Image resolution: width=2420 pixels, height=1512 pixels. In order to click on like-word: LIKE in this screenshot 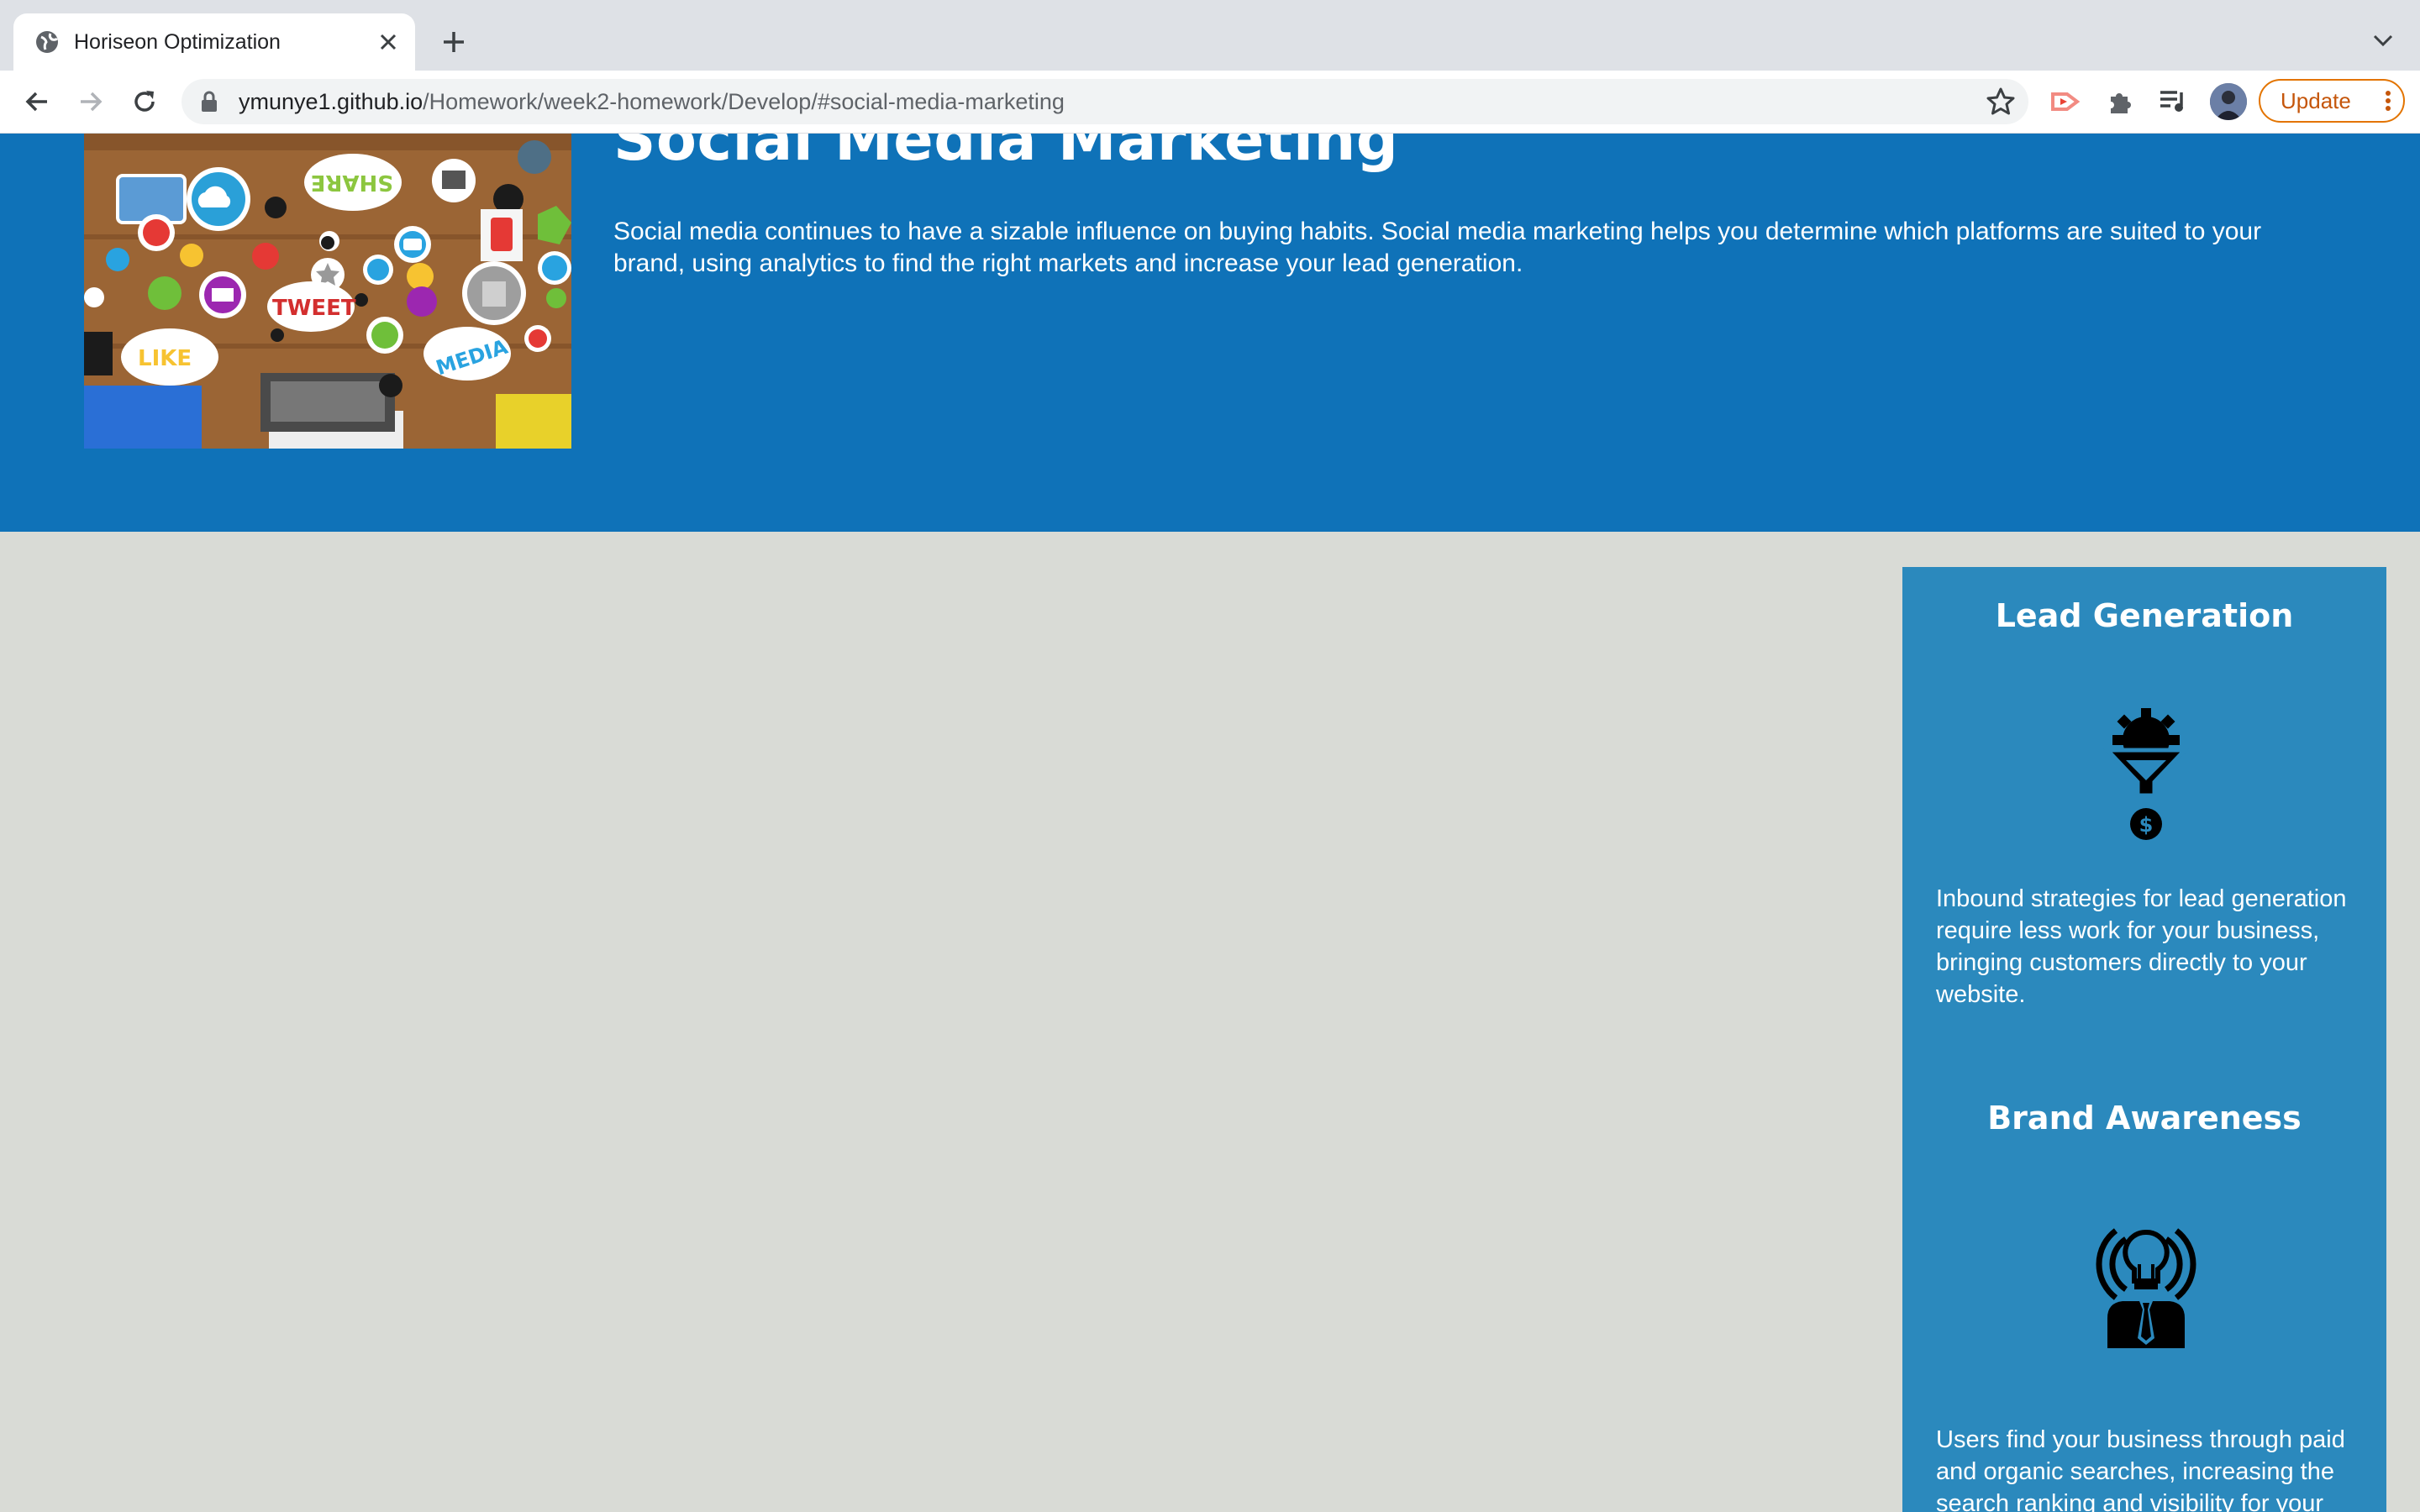, I will do `click(165, 358)`.